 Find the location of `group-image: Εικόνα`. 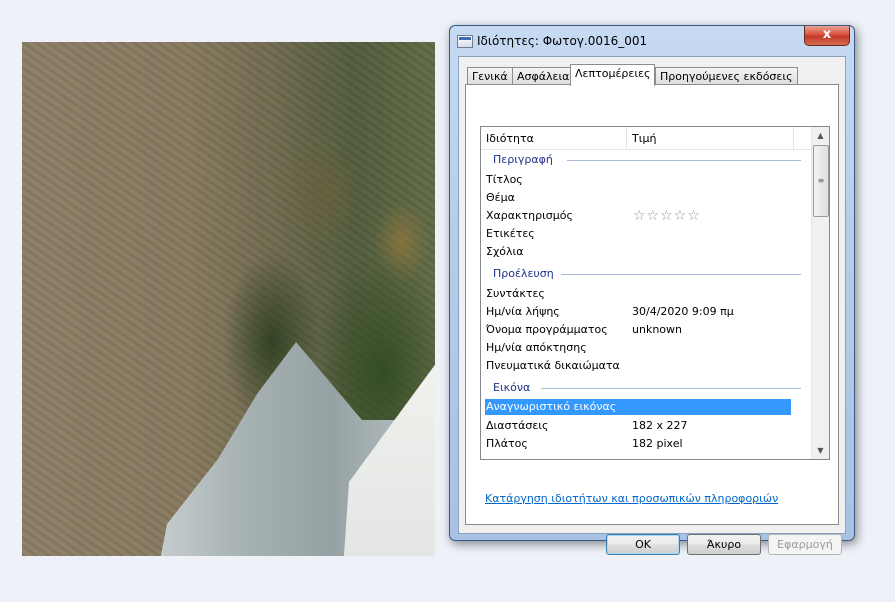

group-image: Εικόνα is located at coordinates (647, 389).